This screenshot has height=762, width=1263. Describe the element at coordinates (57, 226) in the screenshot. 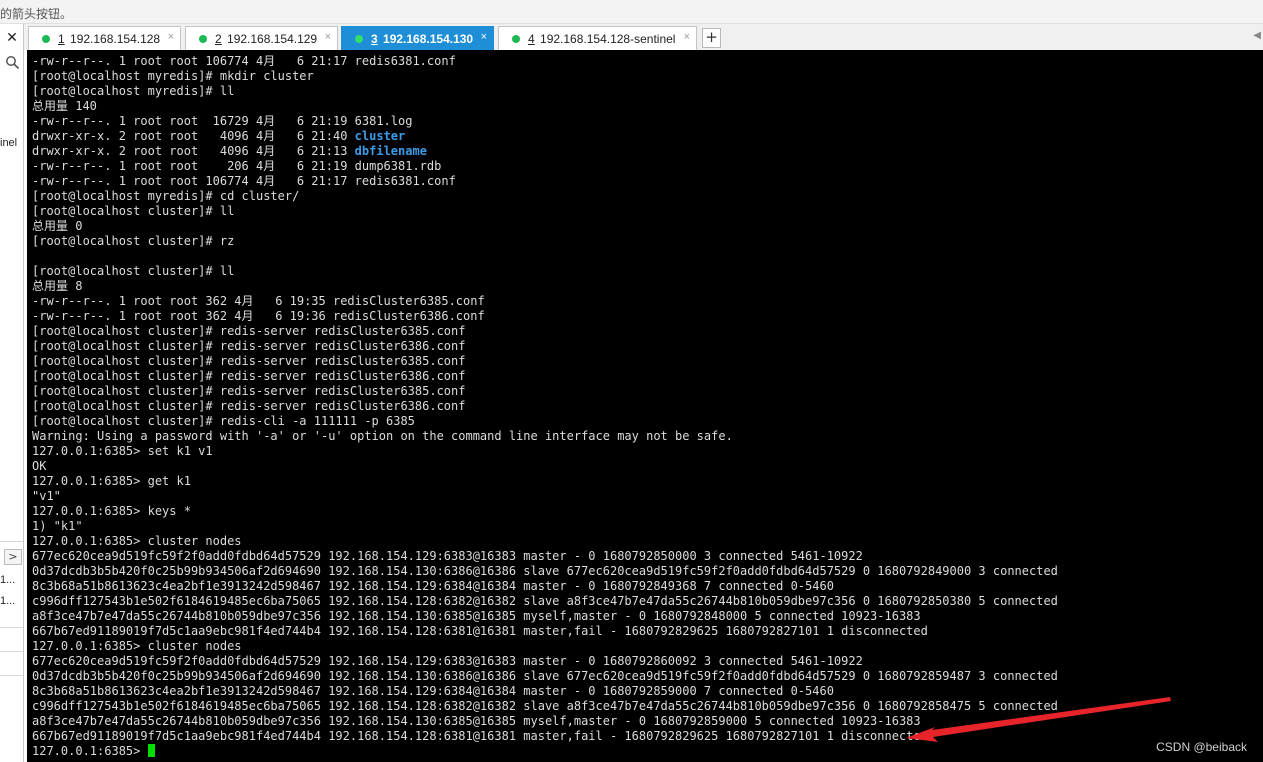

I see `terminal-line: 总用量 0` at that location.